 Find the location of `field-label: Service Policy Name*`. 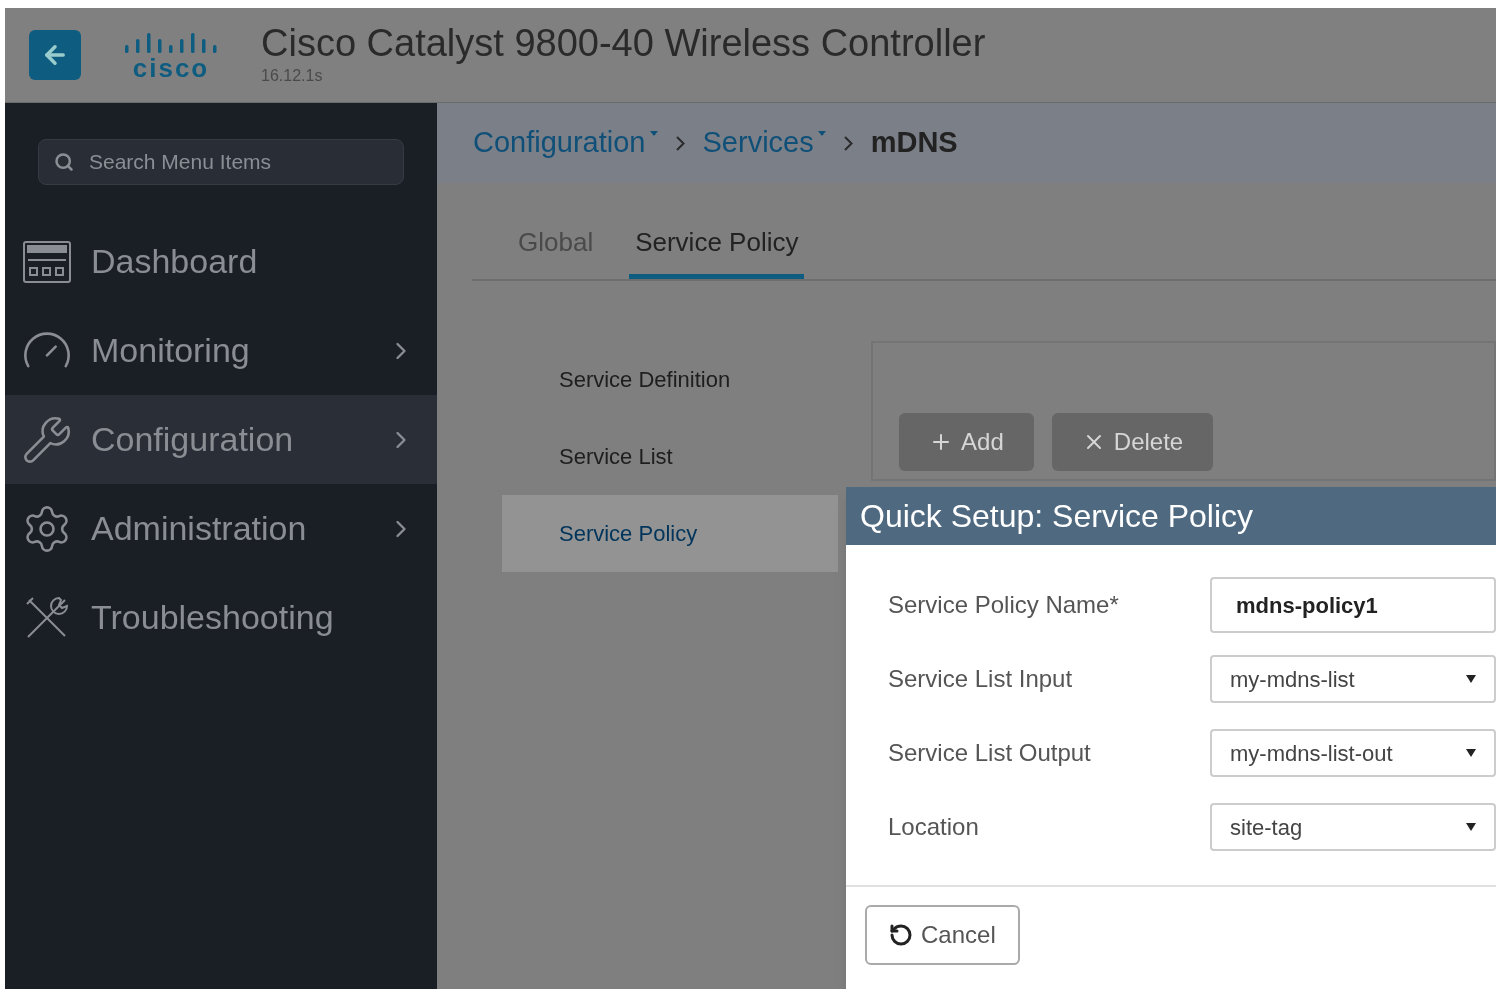

field-label: Service Policy Name* is located at coordinates (1004, 605).